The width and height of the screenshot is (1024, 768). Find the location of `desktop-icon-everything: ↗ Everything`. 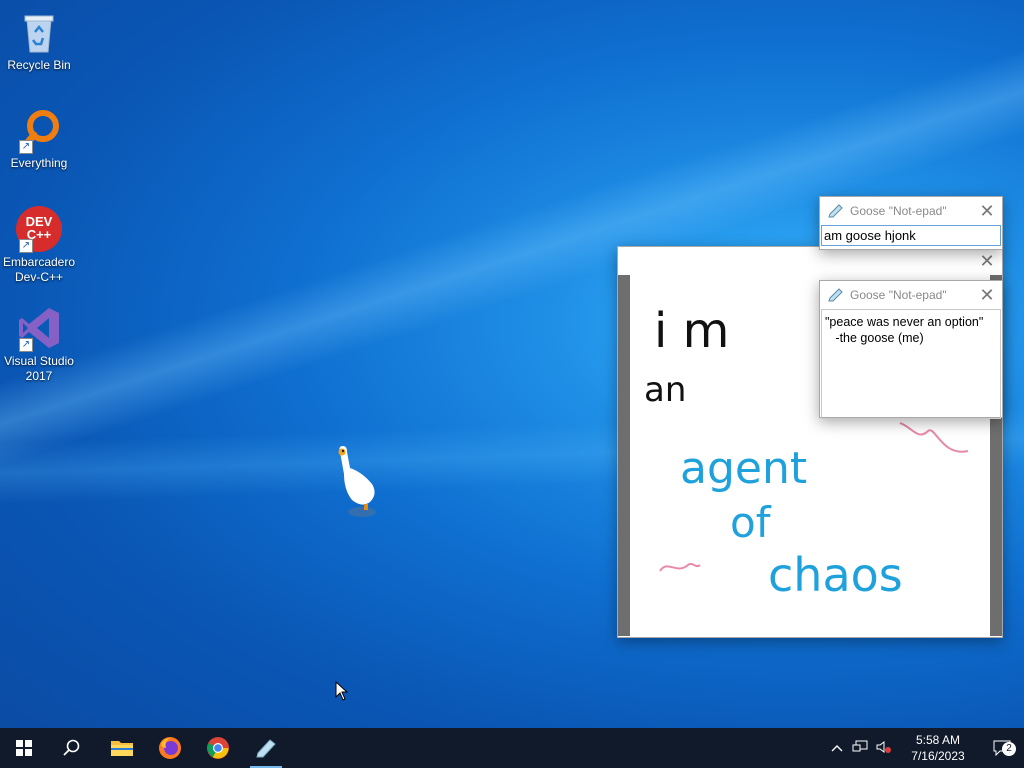

desktop-icon-everything: ↗ Everything is located at coordinates (39, 138).